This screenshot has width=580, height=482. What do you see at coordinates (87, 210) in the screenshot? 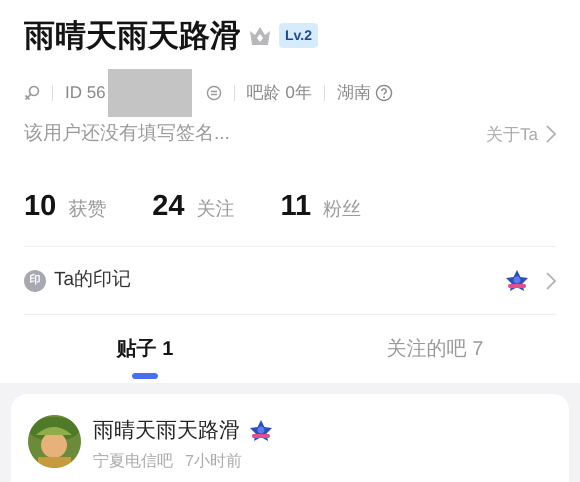
I see `stat-label: 获赞` at bounding box center [87, 210].